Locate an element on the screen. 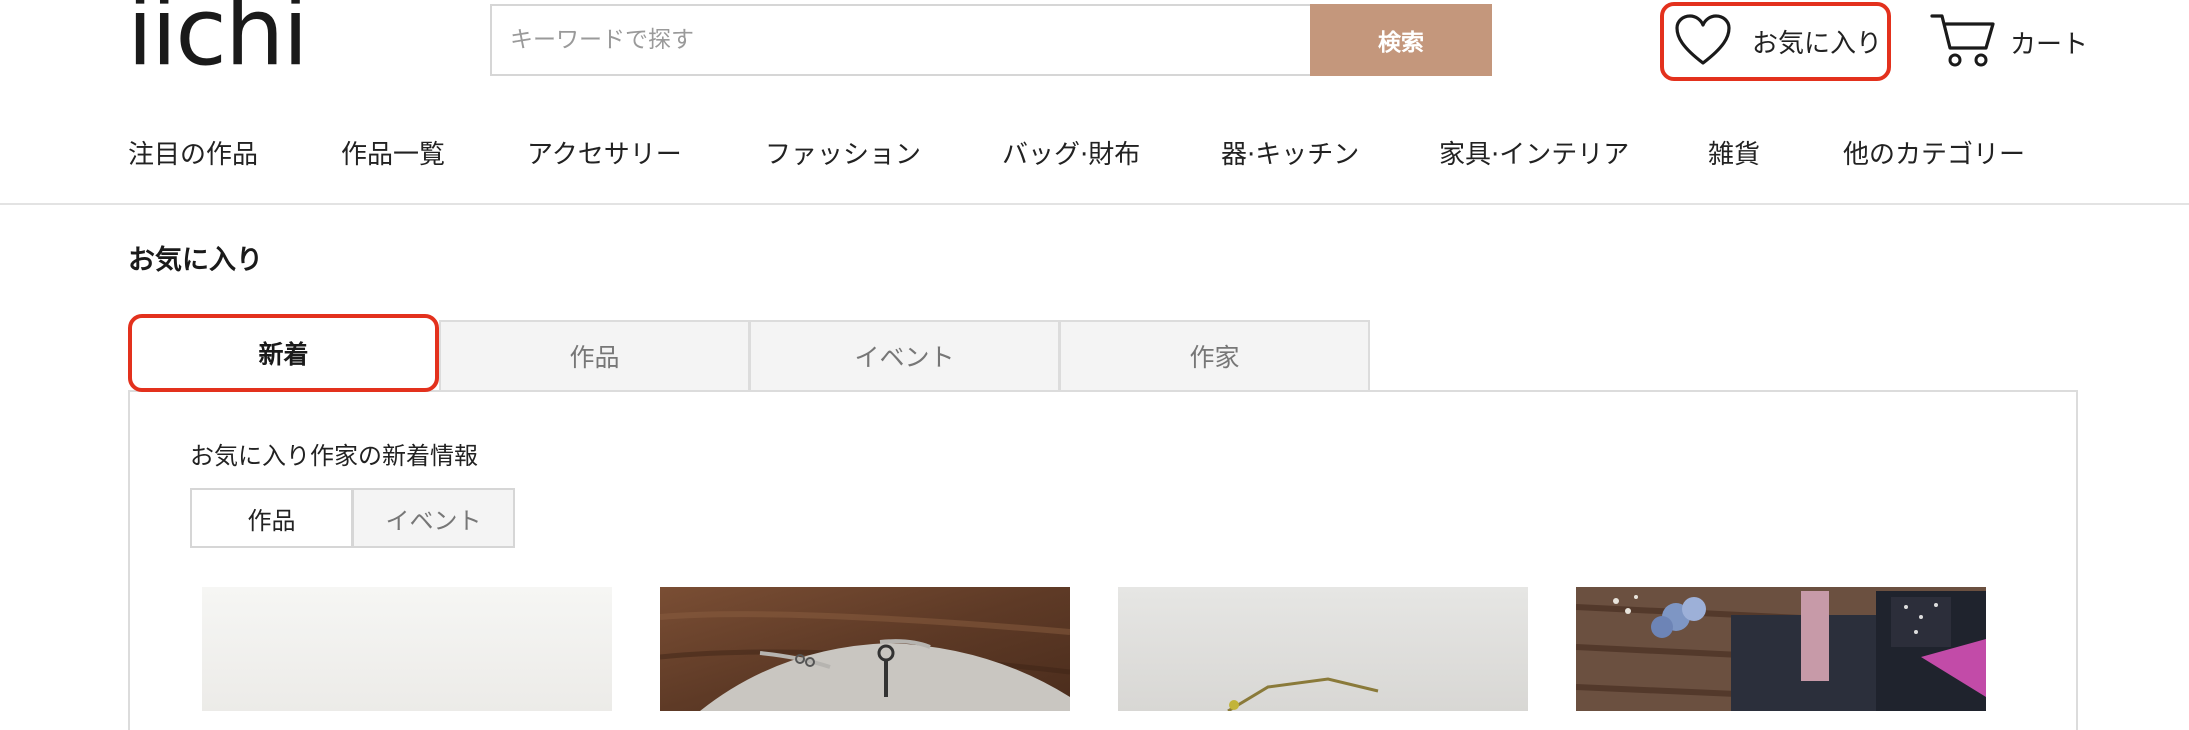  nav-item-tableware-kitchen: 器·キッチン is located at coordinates (1290, 152).